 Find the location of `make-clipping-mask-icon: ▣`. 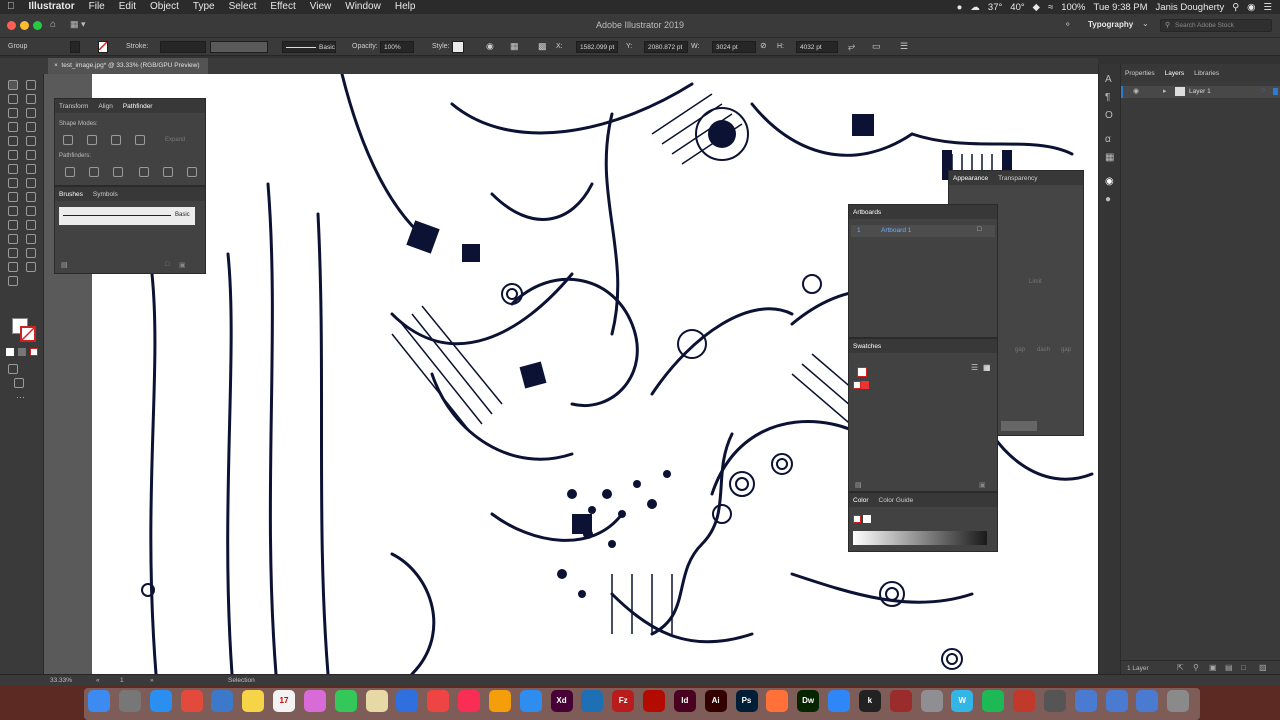

make-clipping-mask-icon: ▣ is located at coordinates (1213, 667).